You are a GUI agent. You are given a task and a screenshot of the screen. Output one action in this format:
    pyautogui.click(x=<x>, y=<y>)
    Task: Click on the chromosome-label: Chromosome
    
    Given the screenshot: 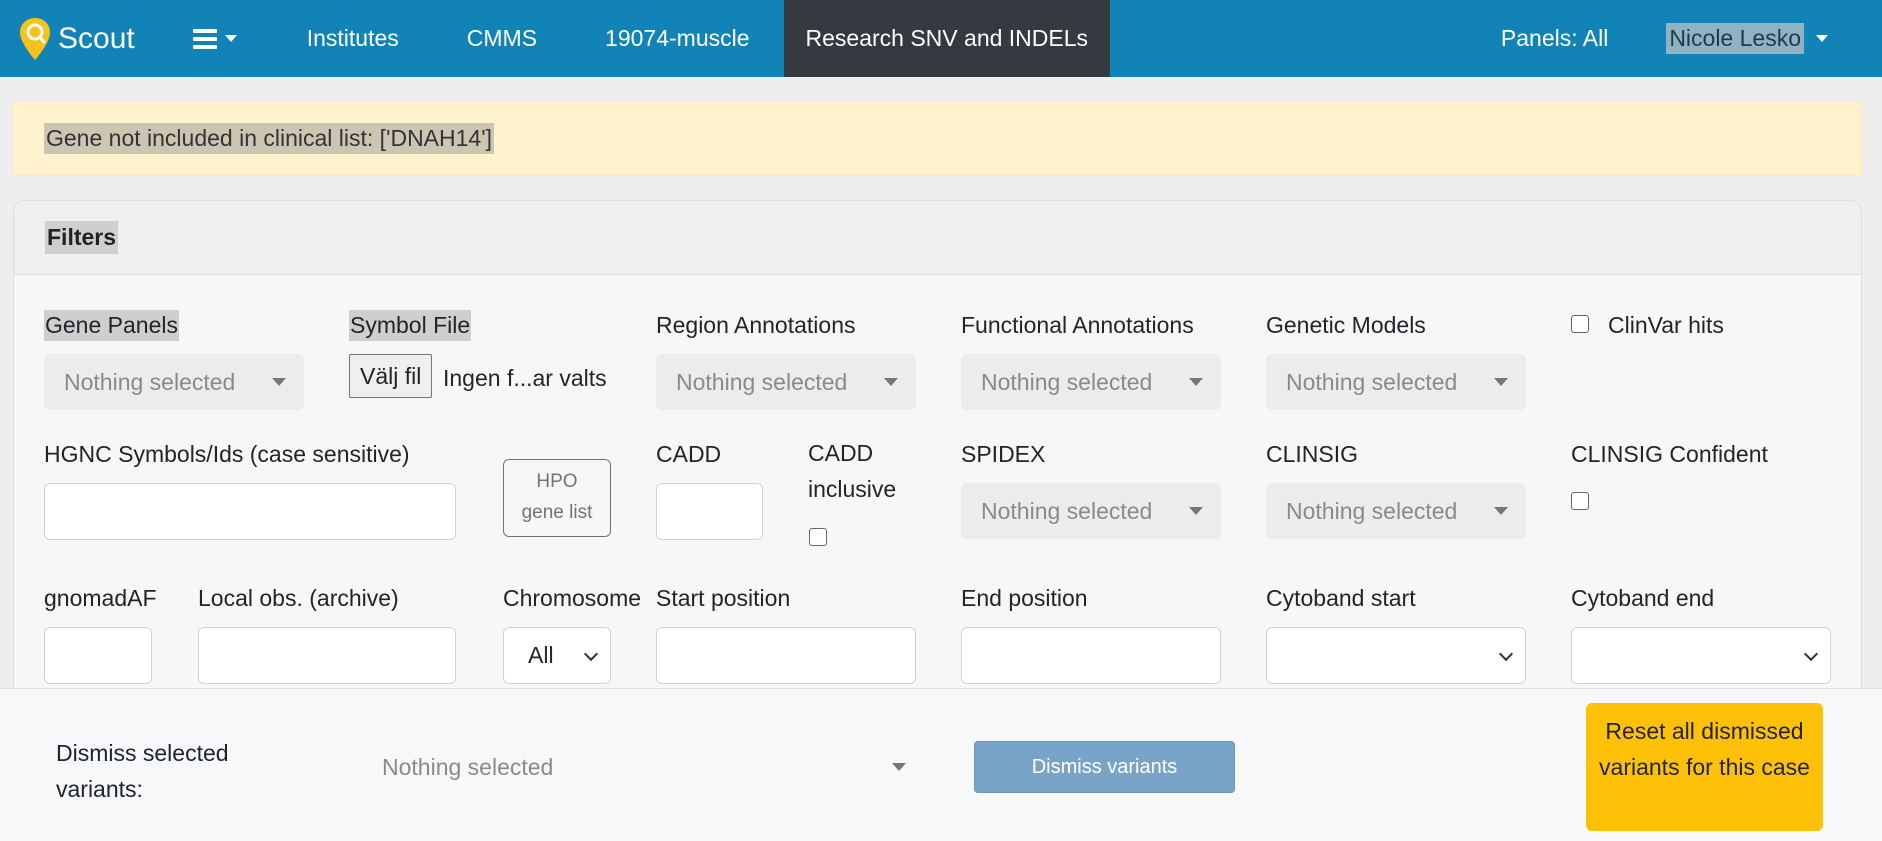 What is the action you would take?
    pyautogui.click(x=572, y=598)
    